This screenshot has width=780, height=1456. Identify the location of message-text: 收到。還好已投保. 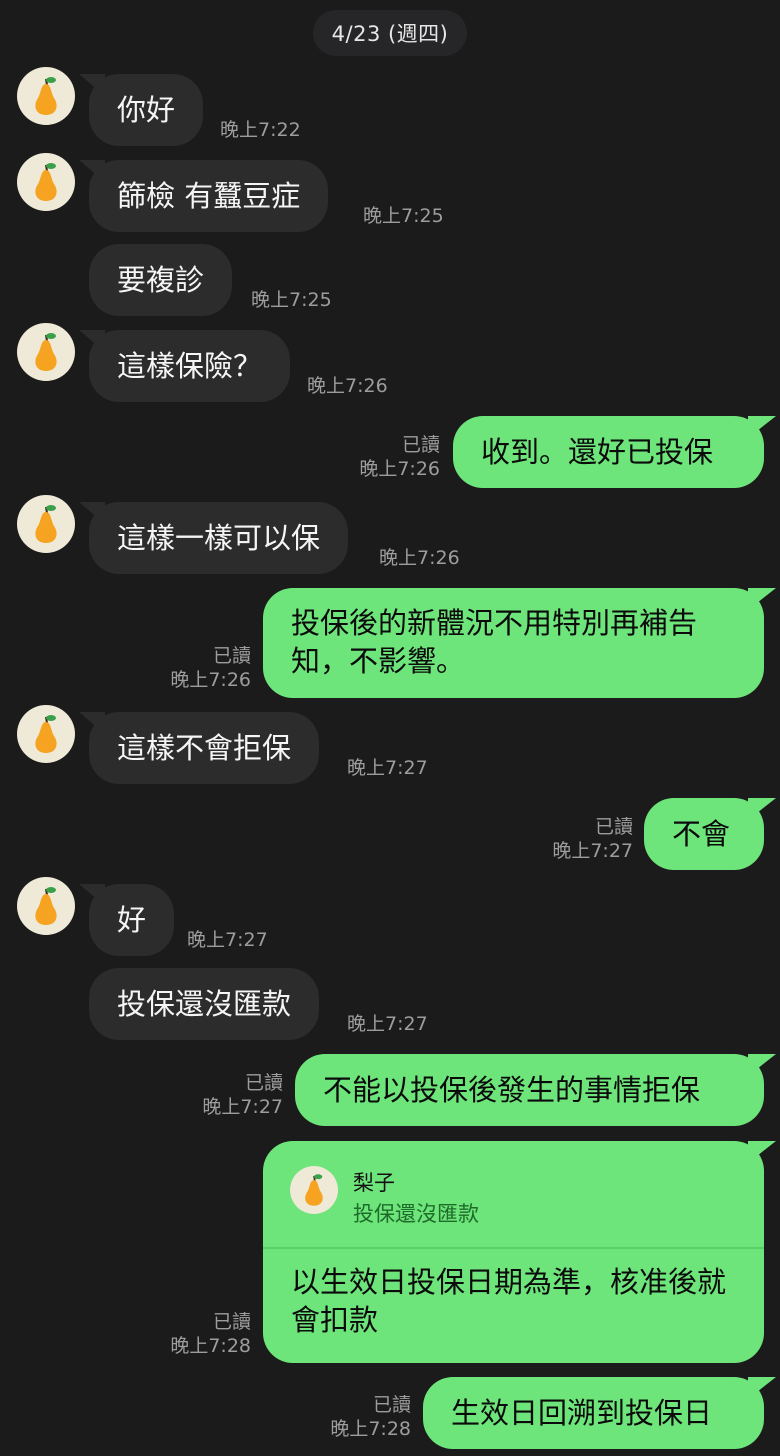
(597, 452).